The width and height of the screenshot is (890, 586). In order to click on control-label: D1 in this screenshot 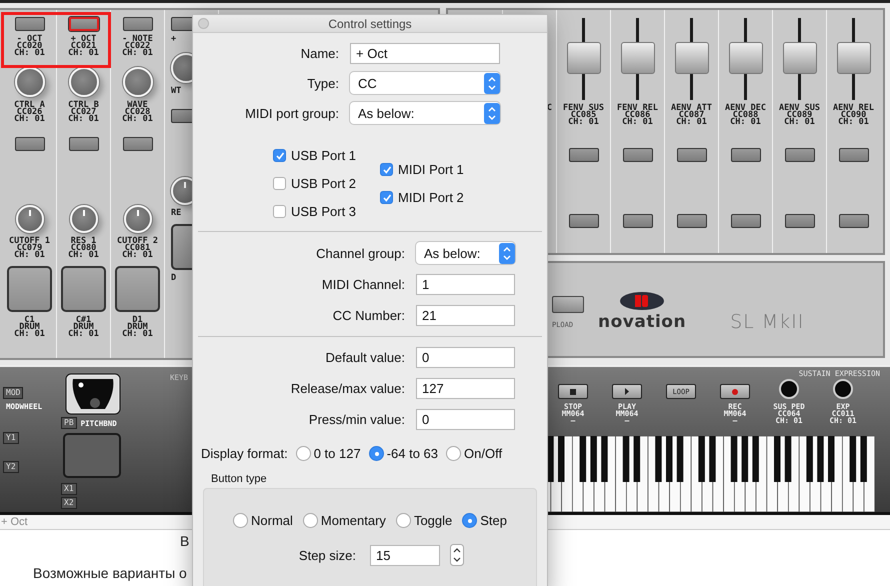, I will do `click(137, 320)`.